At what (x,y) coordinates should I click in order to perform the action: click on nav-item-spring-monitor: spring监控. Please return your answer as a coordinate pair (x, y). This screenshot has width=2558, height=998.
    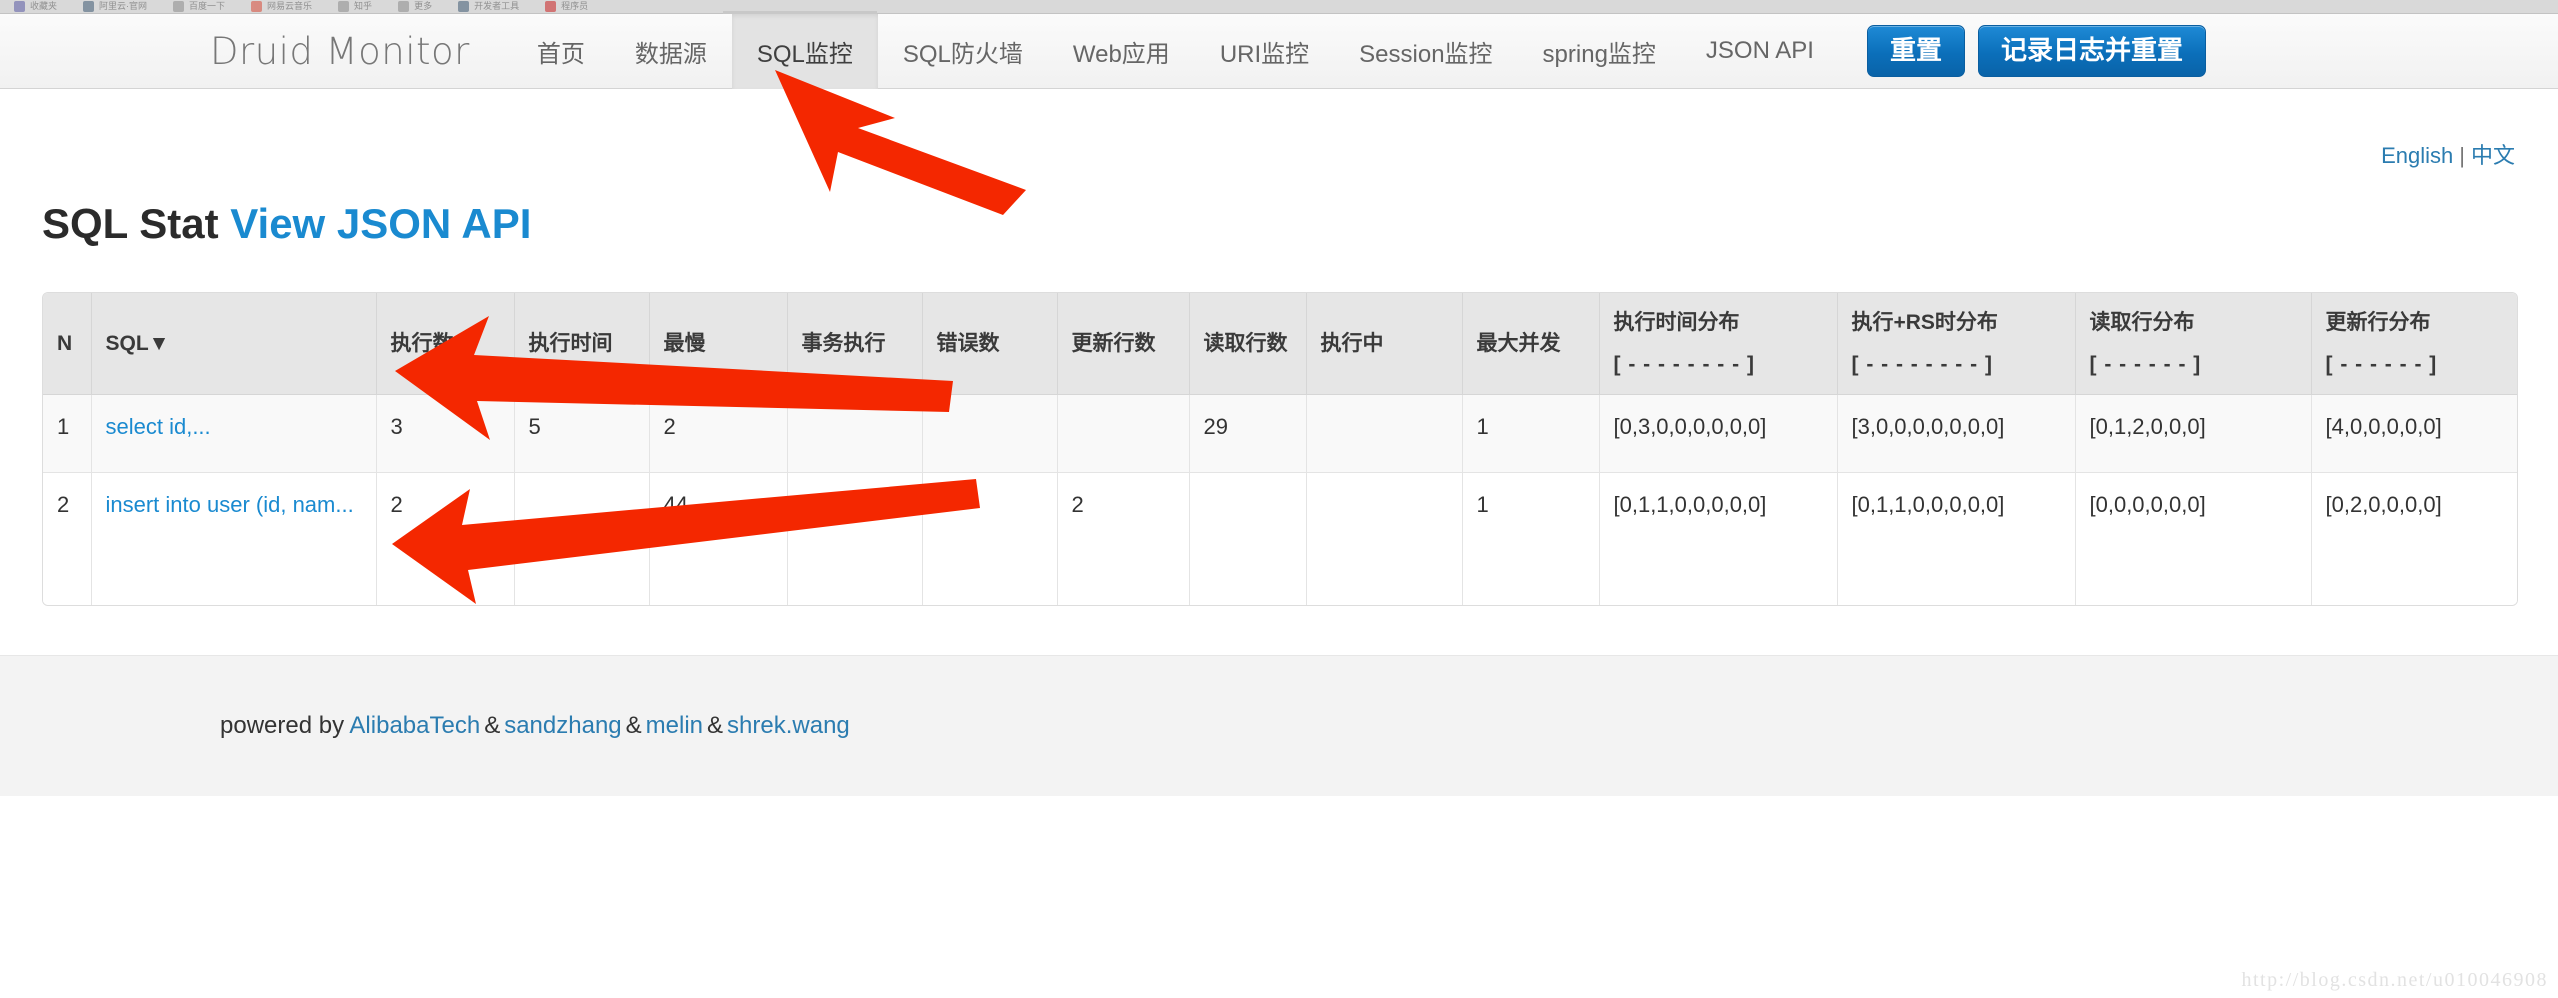
    Looking at the image, I should click on (1599, 51).